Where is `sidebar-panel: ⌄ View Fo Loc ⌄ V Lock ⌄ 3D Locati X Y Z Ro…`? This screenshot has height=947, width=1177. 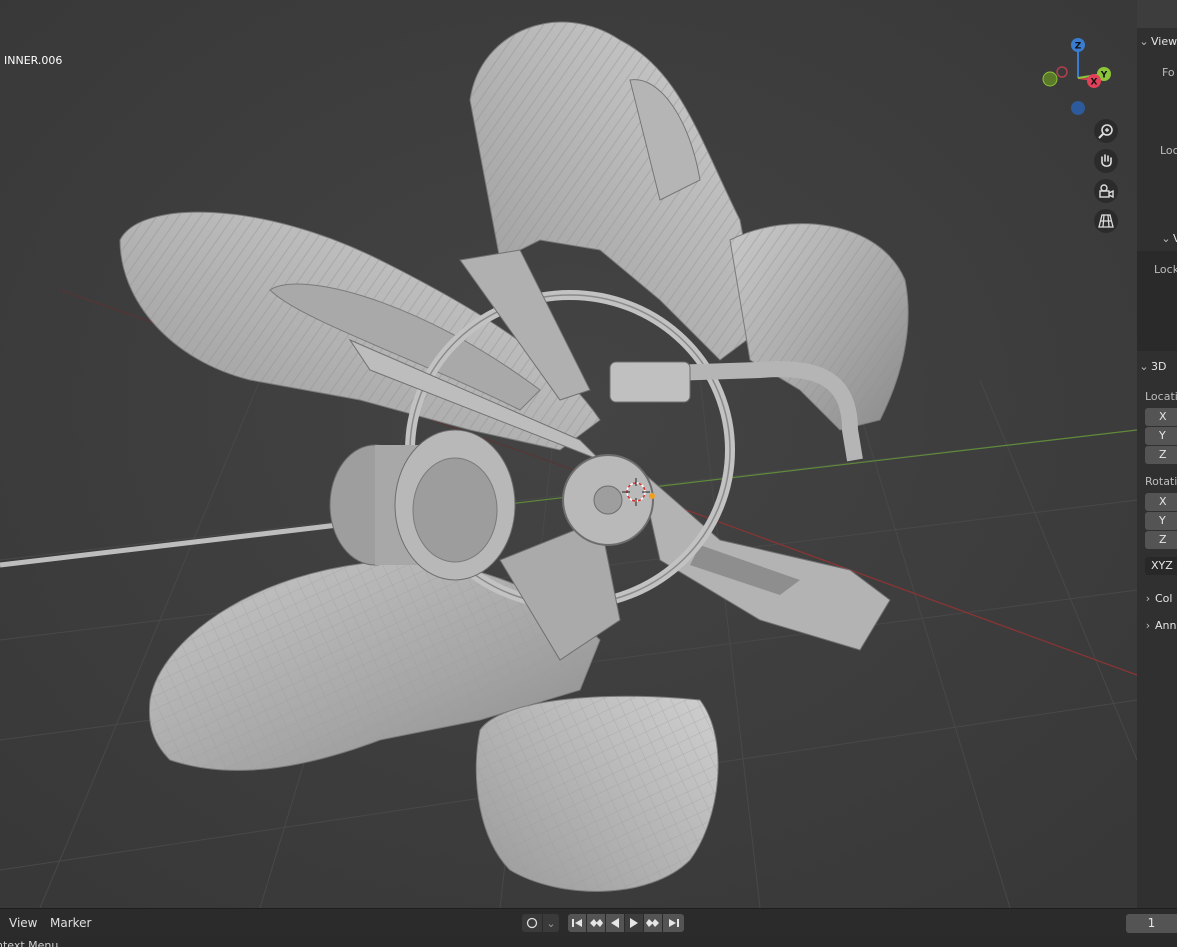
sidebar-panel: ⌄ View Fo Loc ⌄ V Lock ⌄ 3D Locati X Y Z Ro… is located at coordinates (1157, 468).